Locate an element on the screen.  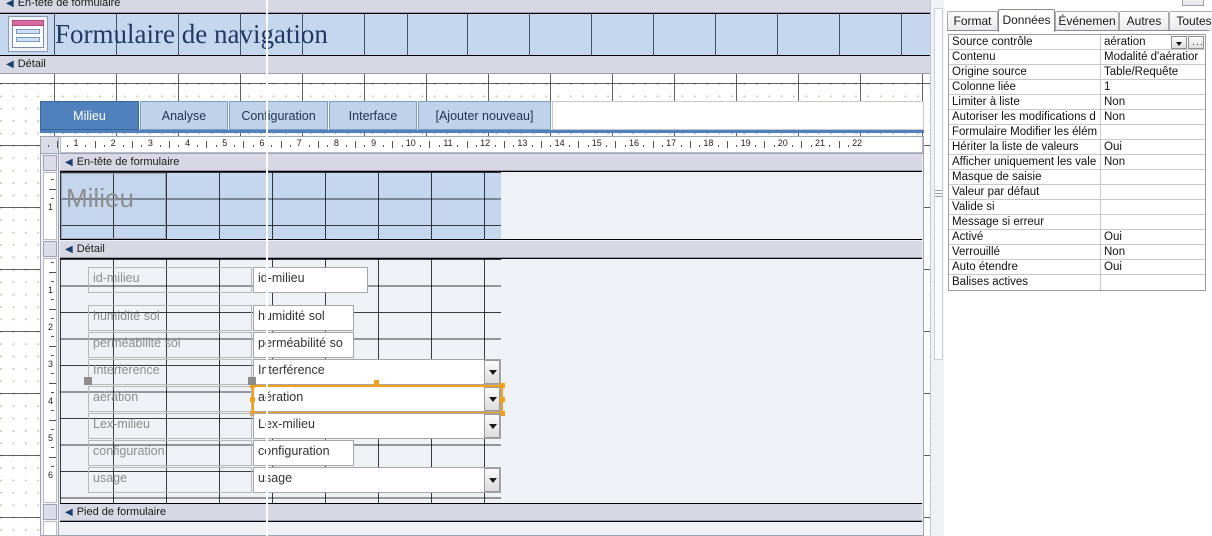
subform-footer-section-bar: ◀ Pied de formulaire is located at coordinates (491, 512).